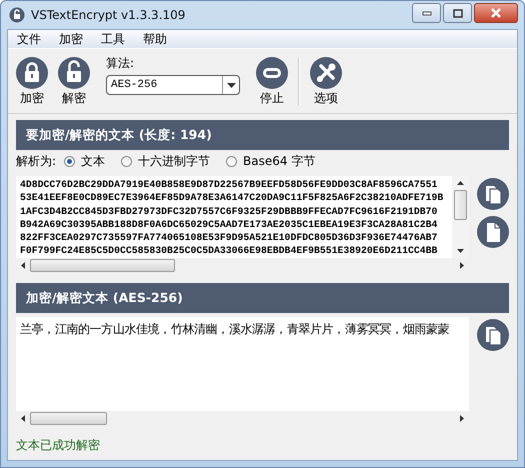 The image size is (525, 468). I want to click on radio-option: Base64 字节, so click(271, 161).